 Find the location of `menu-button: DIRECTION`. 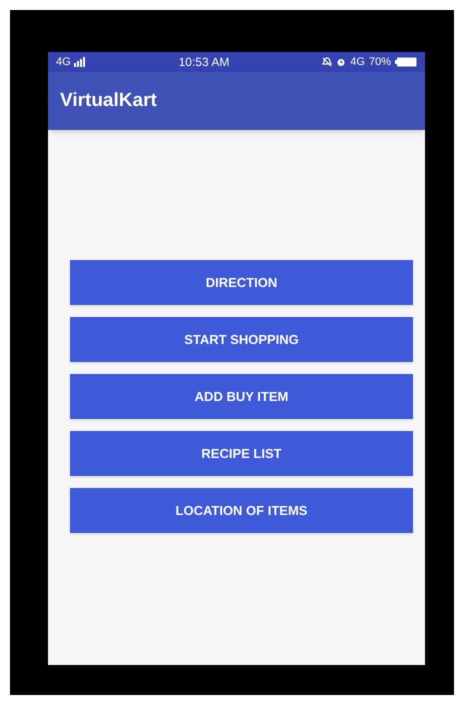

menu-button: DIRECTION is located at coordinates (241, 282).